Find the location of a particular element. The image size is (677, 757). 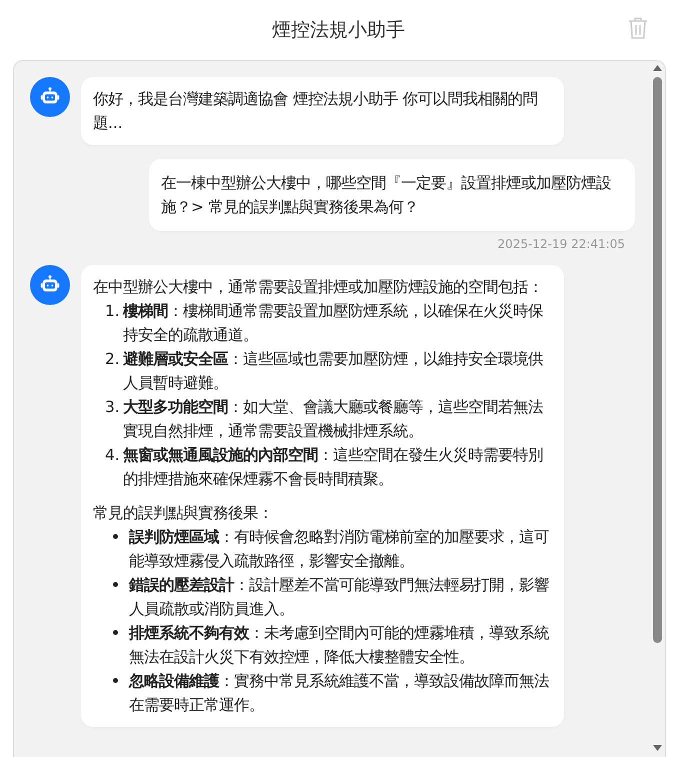

list-item-text: 無窗或無通風設施的內部空間：這些空間在發生火災時需要特別的排煙措施來確保煙霧不會長時間積聚。 is located at coordinates (333, 467).